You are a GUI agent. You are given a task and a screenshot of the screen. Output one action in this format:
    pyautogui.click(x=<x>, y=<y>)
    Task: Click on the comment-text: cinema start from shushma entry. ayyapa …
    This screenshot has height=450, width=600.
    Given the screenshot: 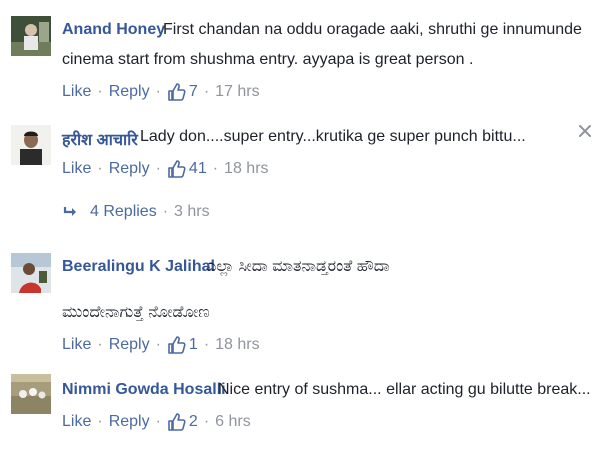 What is the action you would take?
    pyautogui.click(x=268, y=59)
    